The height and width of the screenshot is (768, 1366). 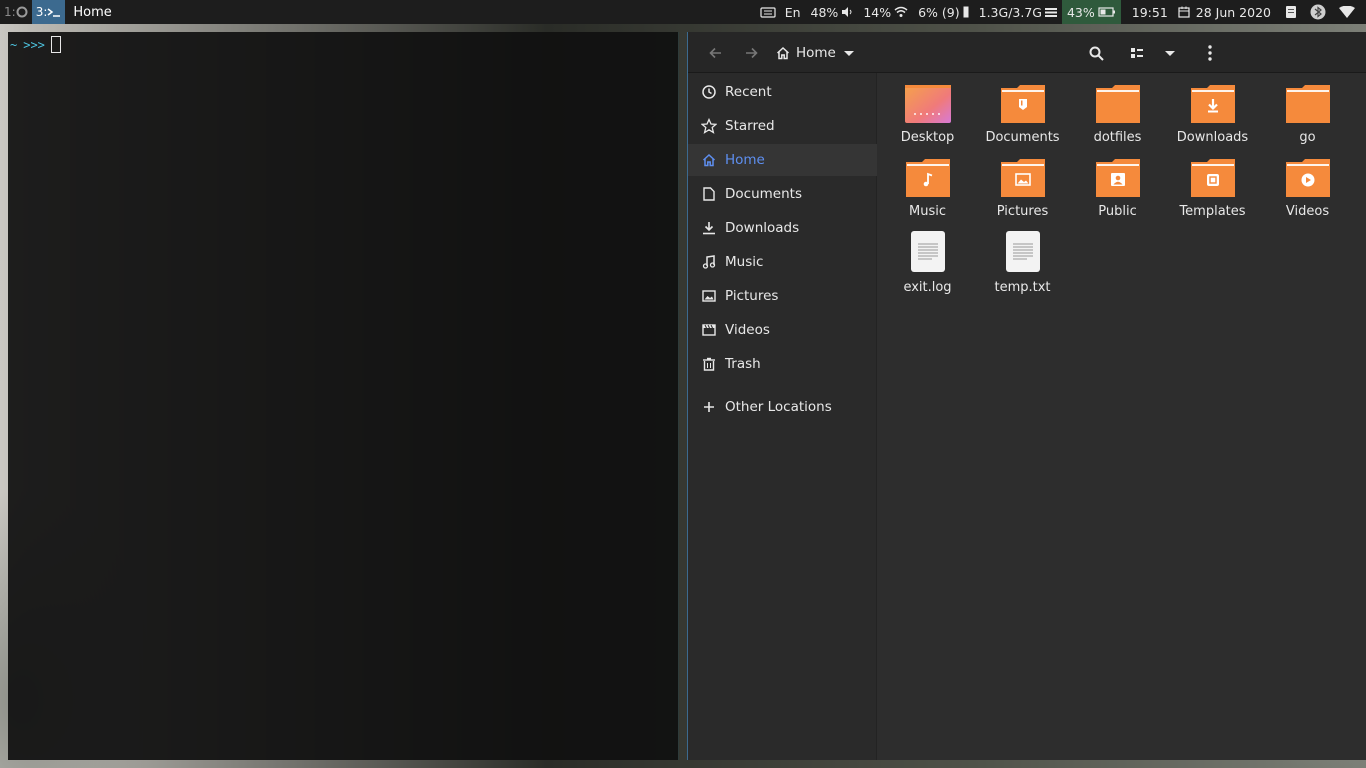 I want to click on bluetooth-icon, so click(x=1318, y=12).